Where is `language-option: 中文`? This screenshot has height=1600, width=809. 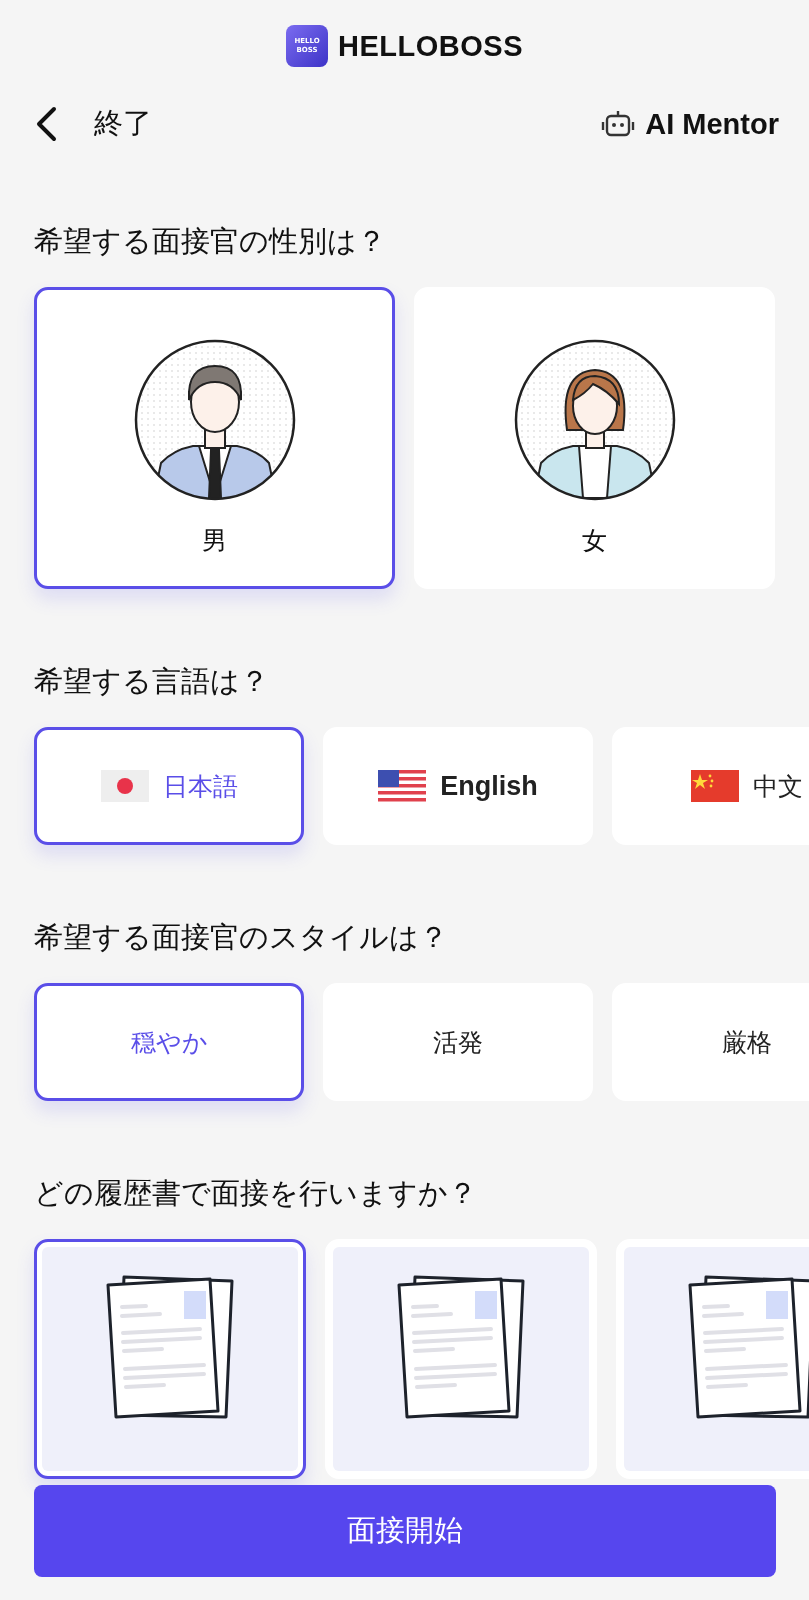 language-option: 中文 is located at coordinates (710, 786).